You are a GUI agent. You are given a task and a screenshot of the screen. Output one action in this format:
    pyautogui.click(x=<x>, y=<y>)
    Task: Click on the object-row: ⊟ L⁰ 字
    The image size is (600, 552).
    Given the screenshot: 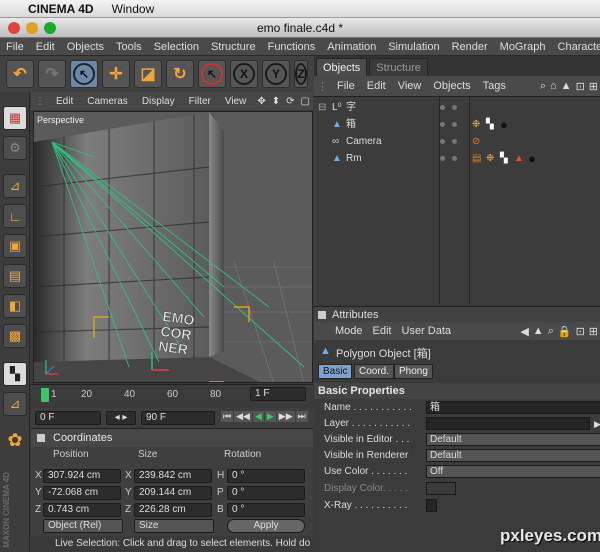 What is the action you would take?
    pyautogui.click(x=457, y=107)
    